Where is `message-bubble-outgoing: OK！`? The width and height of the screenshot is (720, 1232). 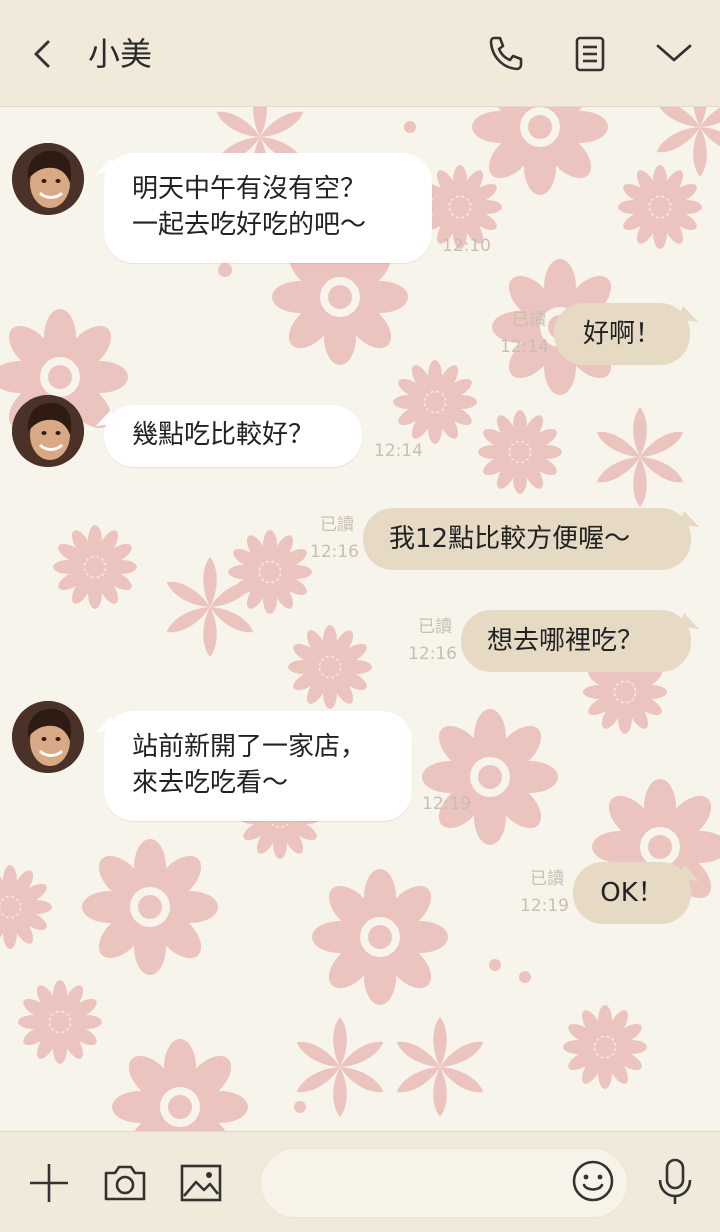 message-bubble-outgoing: OK！ is located at coordinates (632, 893).